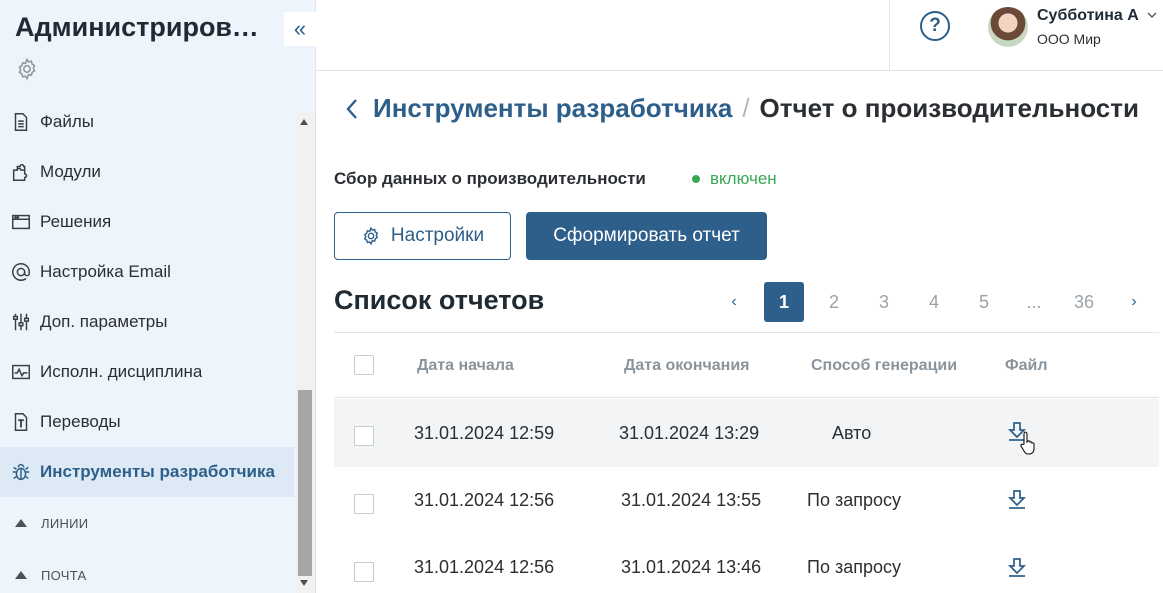 The image size is (1163, 593). Describe the element at coordinates (1088, 16) in the screenshot. I see `user-name: Субботина А` at that location.